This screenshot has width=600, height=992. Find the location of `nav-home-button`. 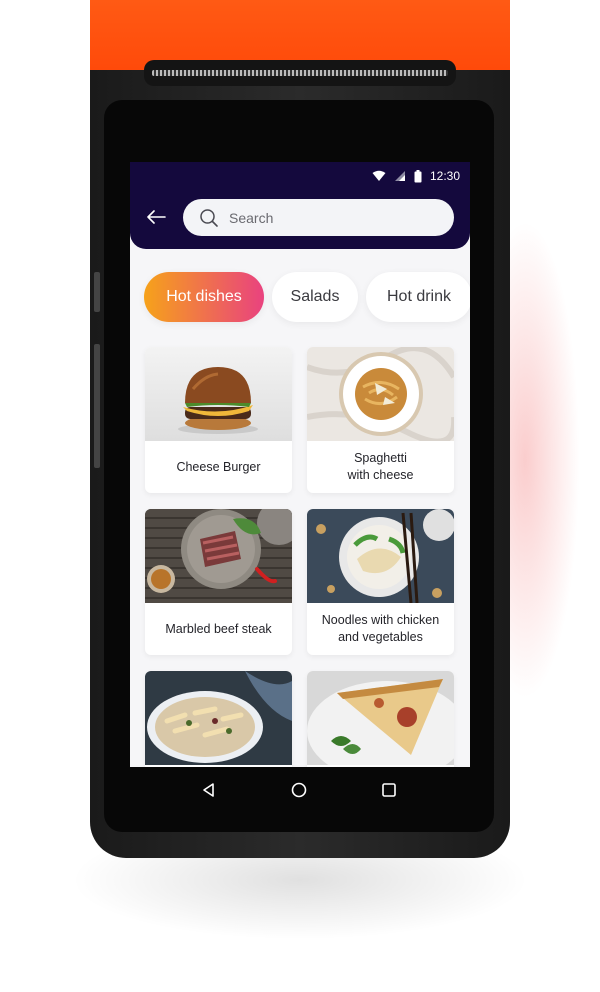

nav-home-button is located at coordinates (299, 792).